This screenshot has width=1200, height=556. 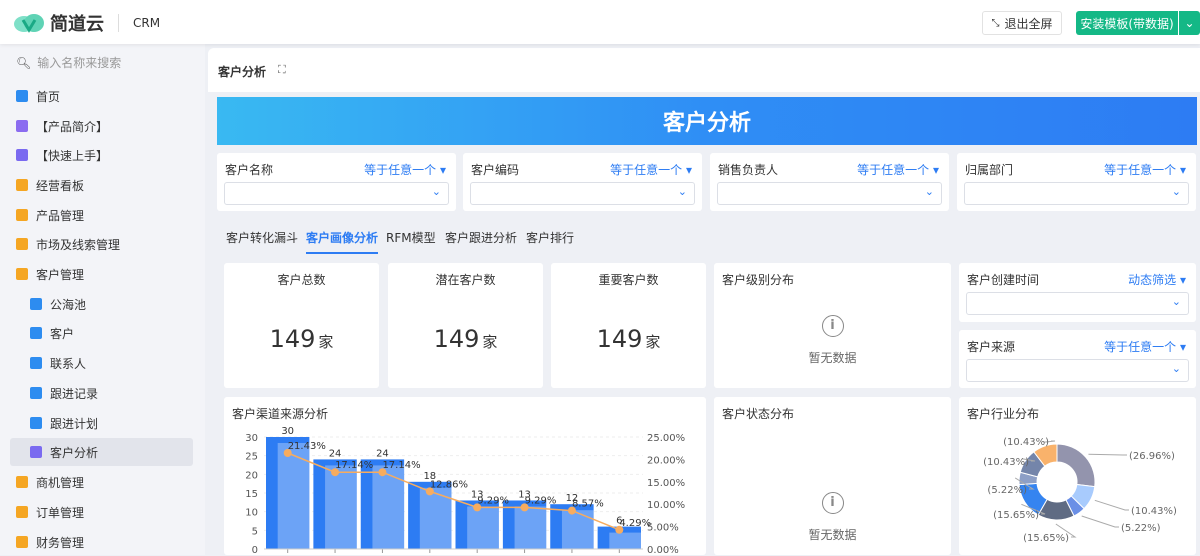 I want to click on logo-icon, so click(x=29, y=23).